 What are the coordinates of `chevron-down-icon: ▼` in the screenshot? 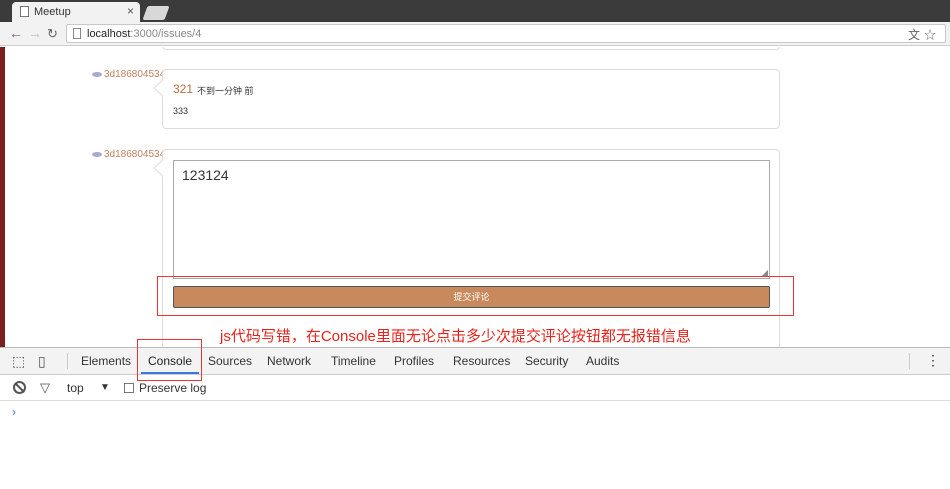 It's located at (105, 387).